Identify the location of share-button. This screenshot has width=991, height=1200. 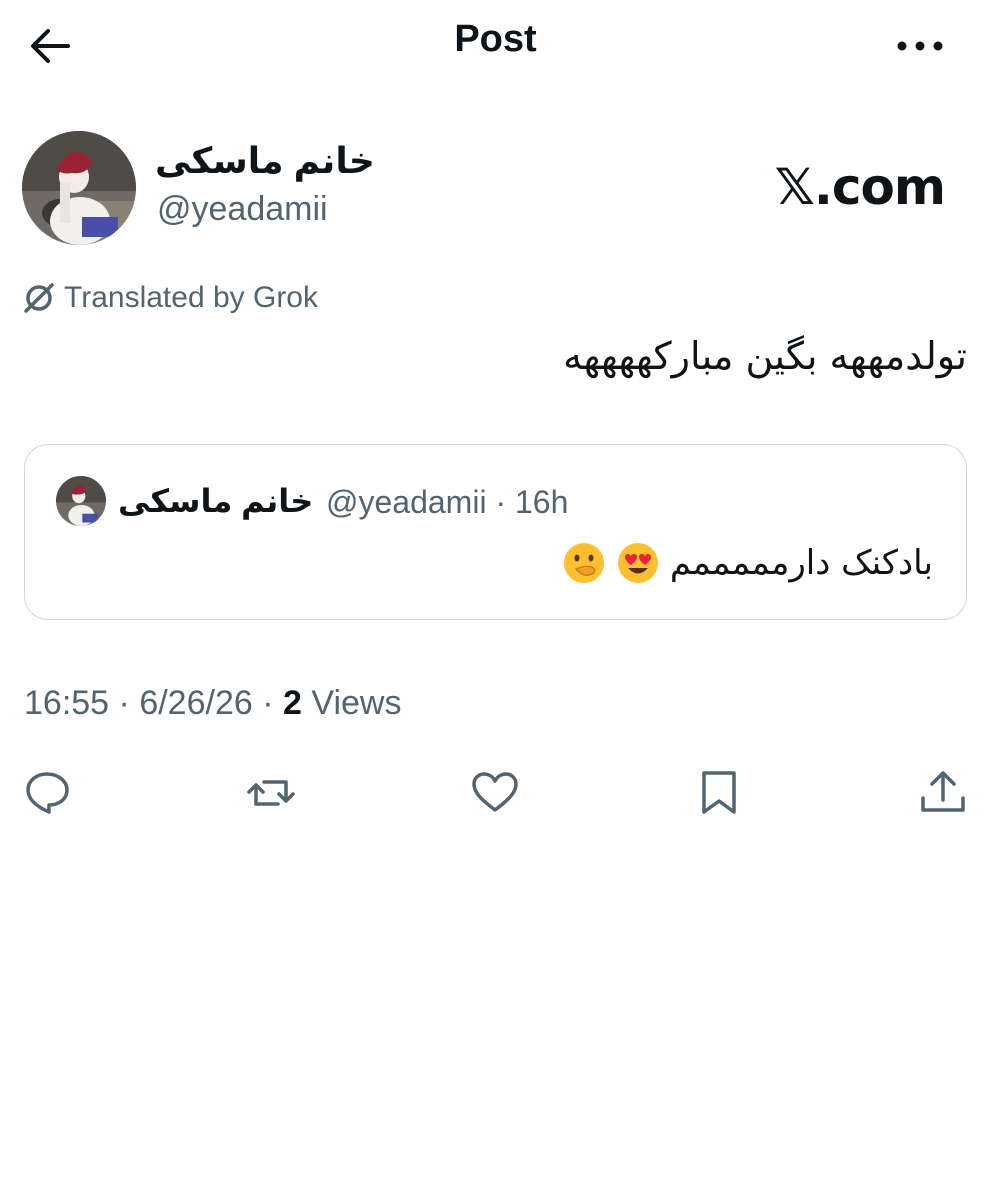
(943, 793).